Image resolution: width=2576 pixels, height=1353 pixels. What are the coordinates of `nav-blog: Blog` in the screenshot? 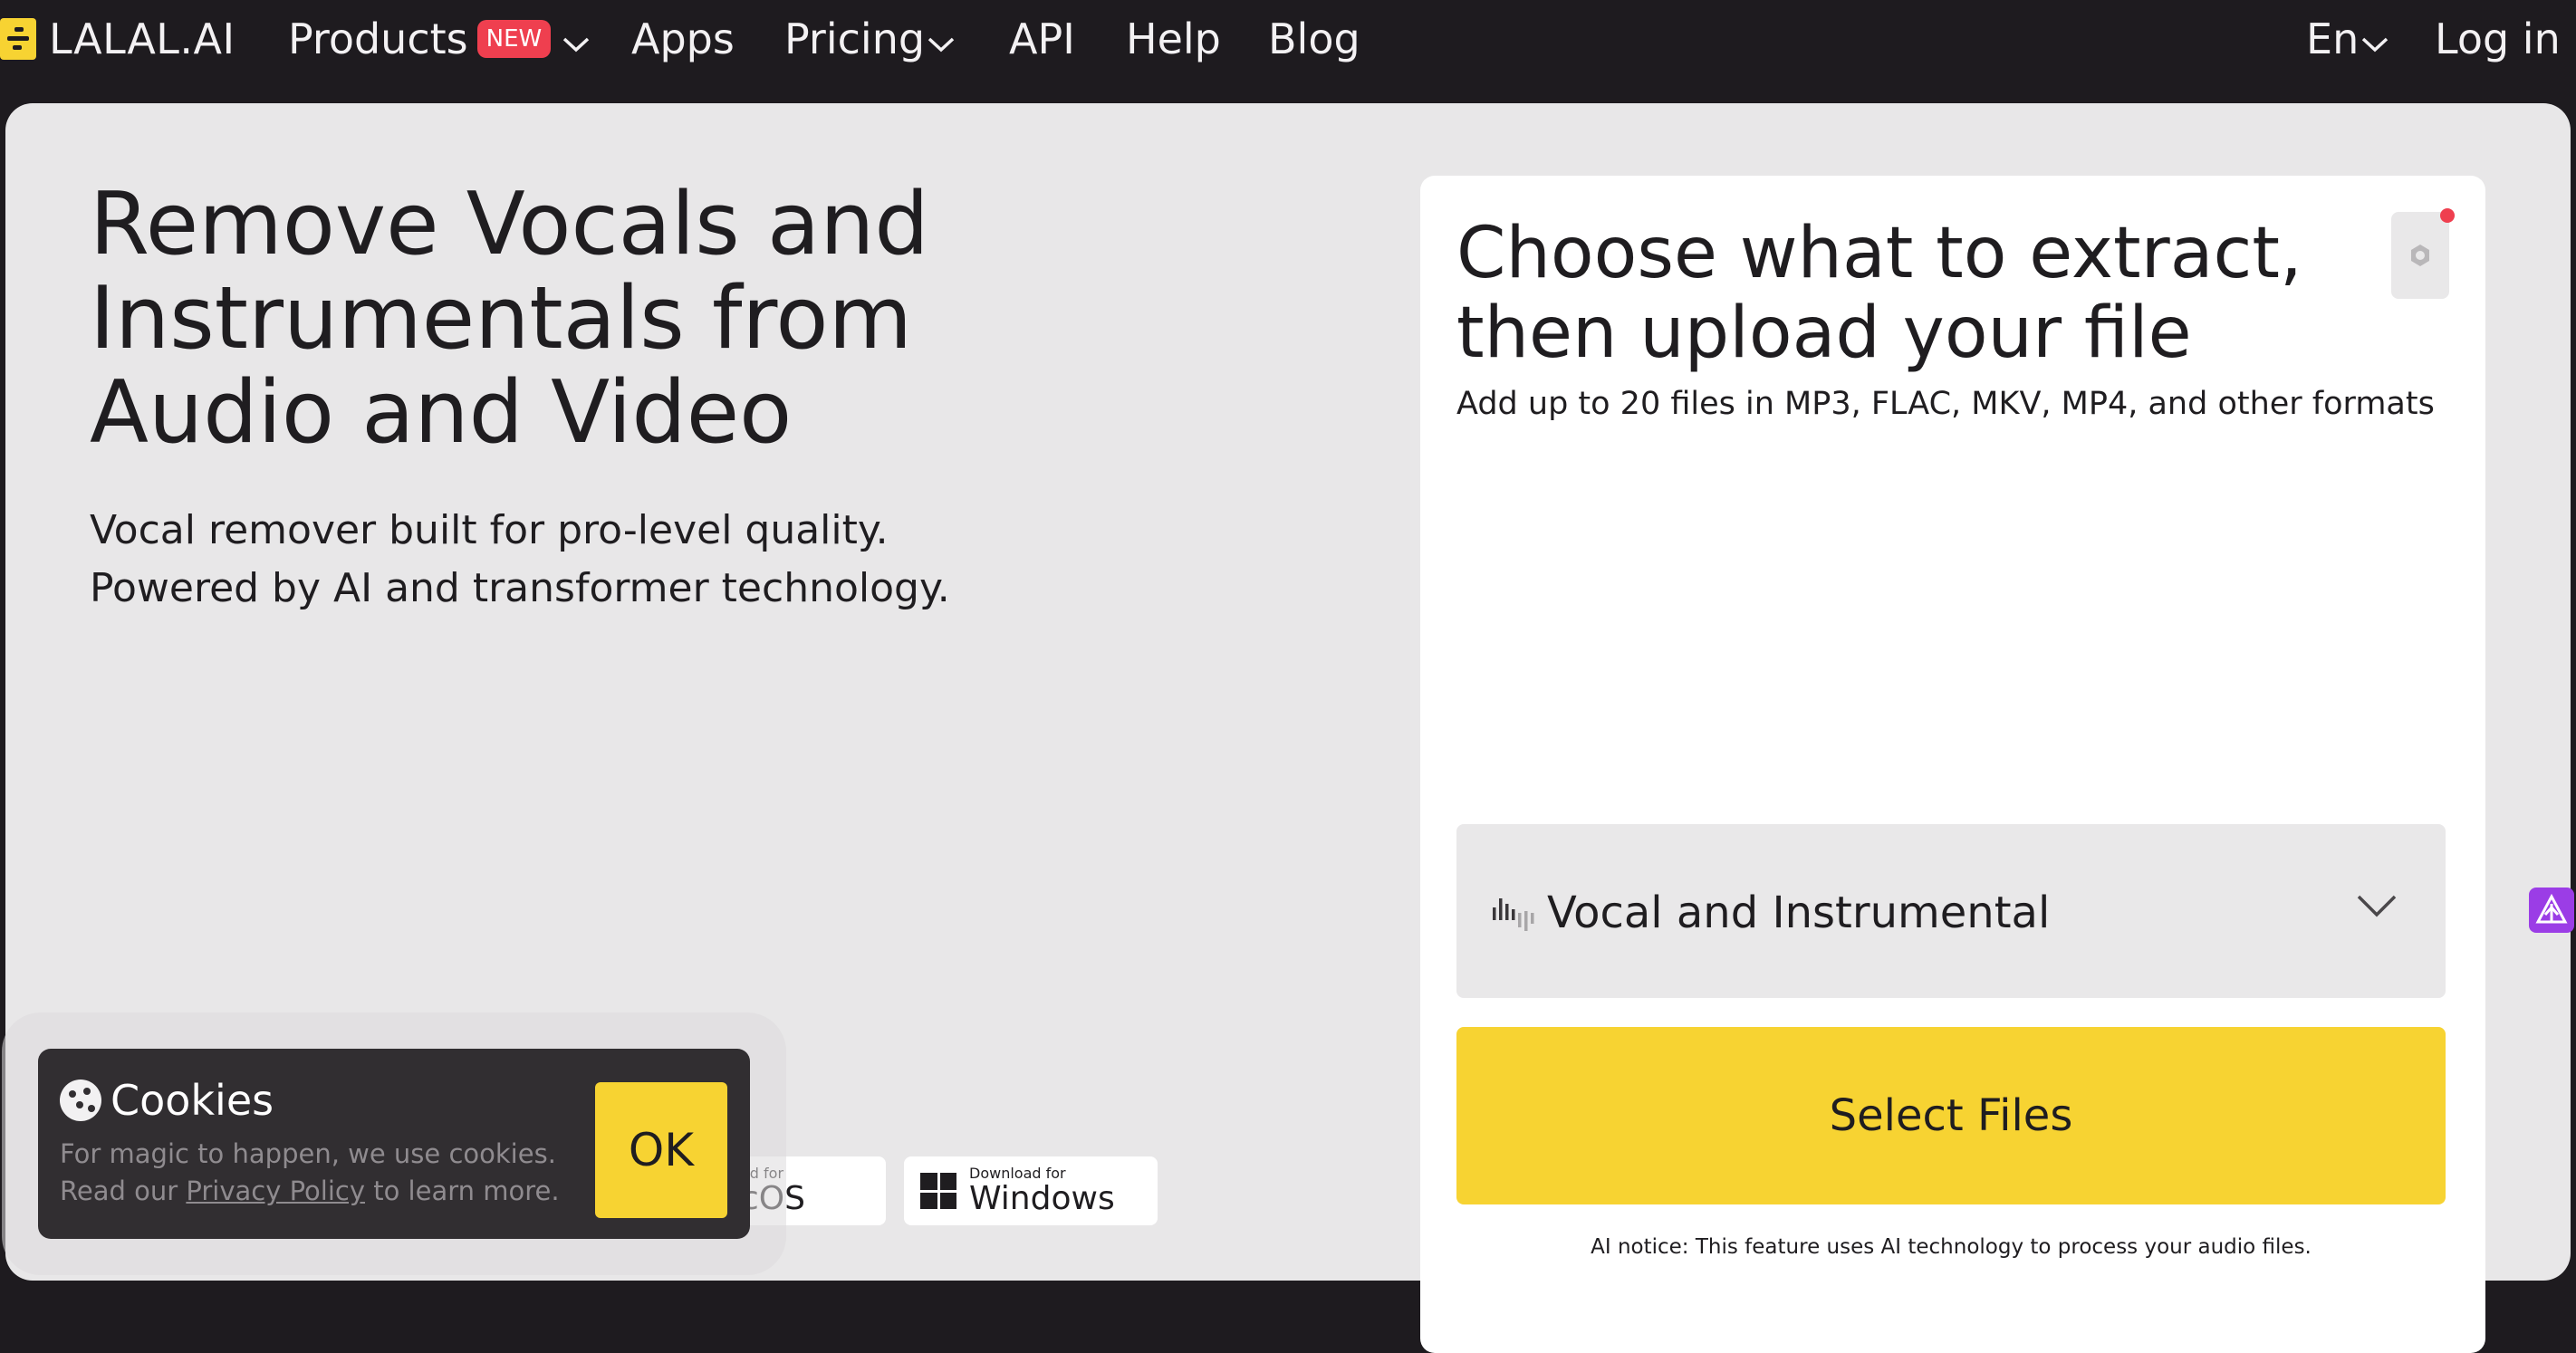 It's located at (1314, 39).